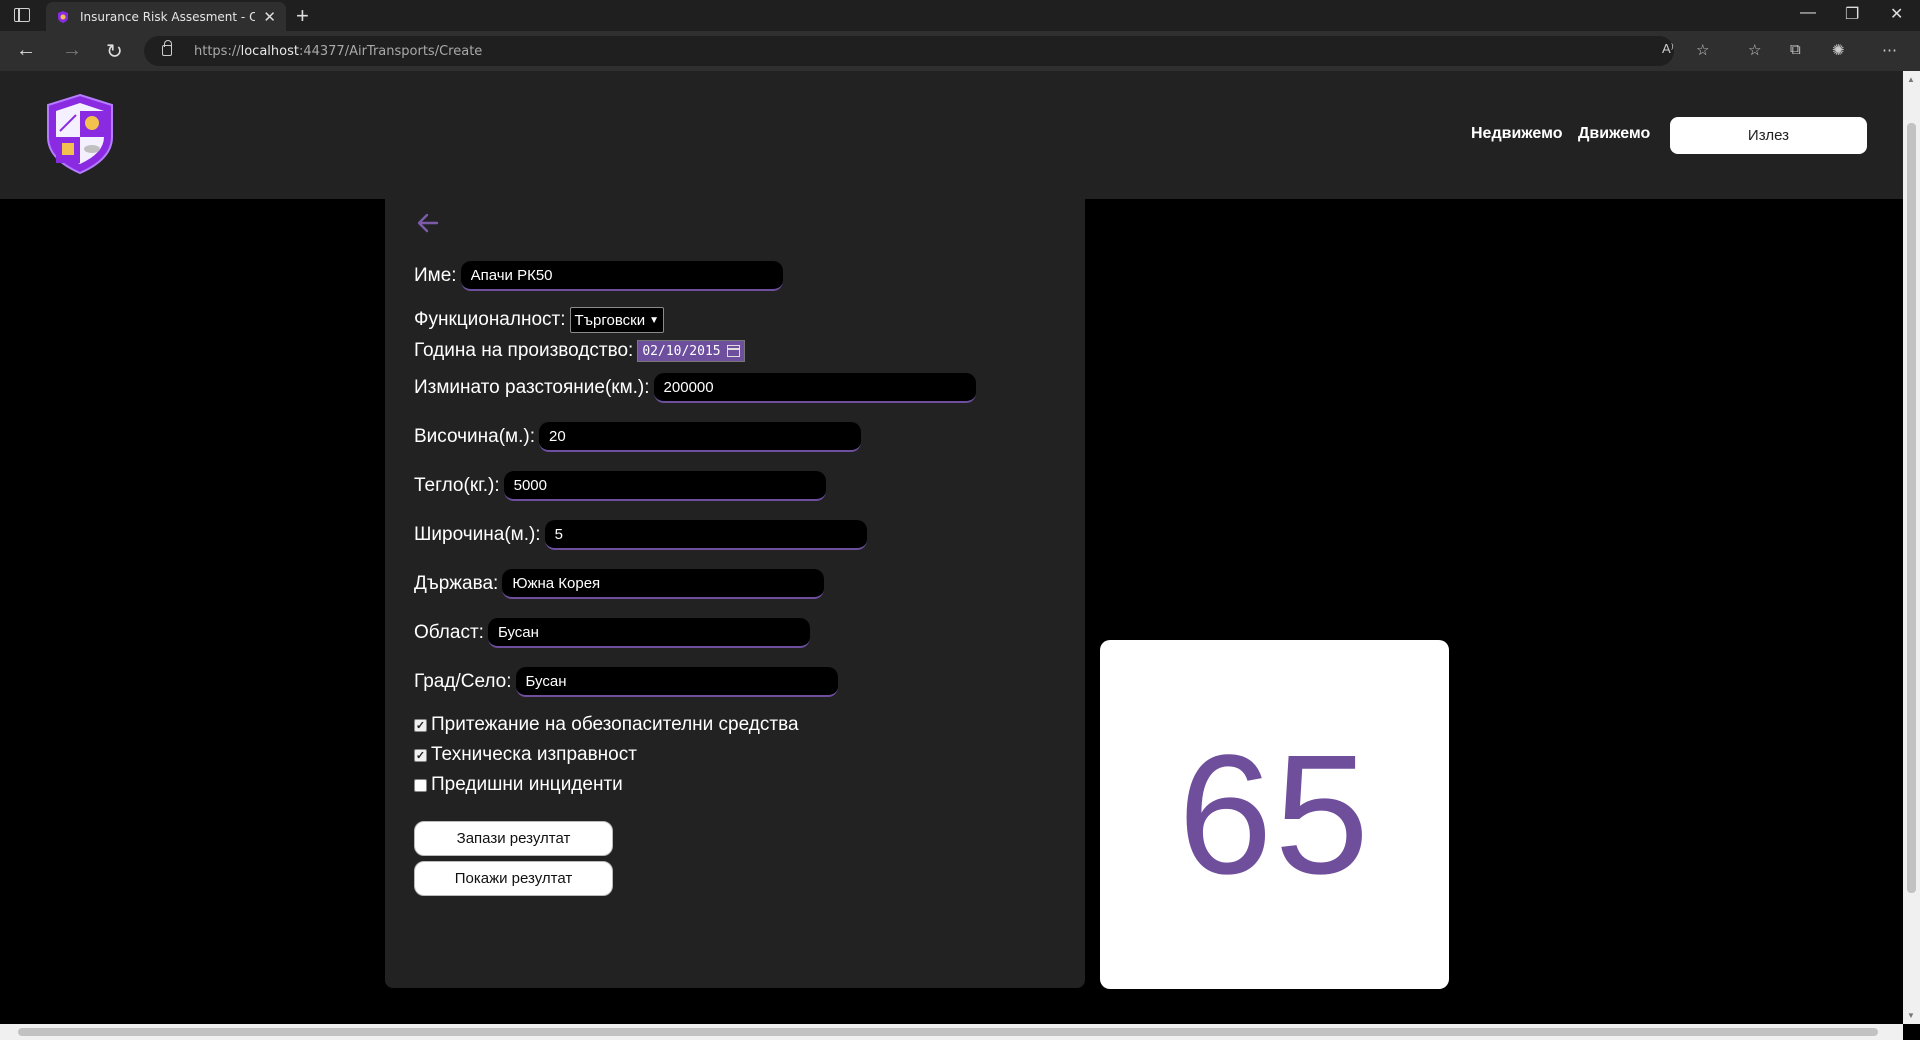  Describe the element at coordinates (1911, 79) in the screenshot. I see `scroll-up-icon: ▲` at that location.